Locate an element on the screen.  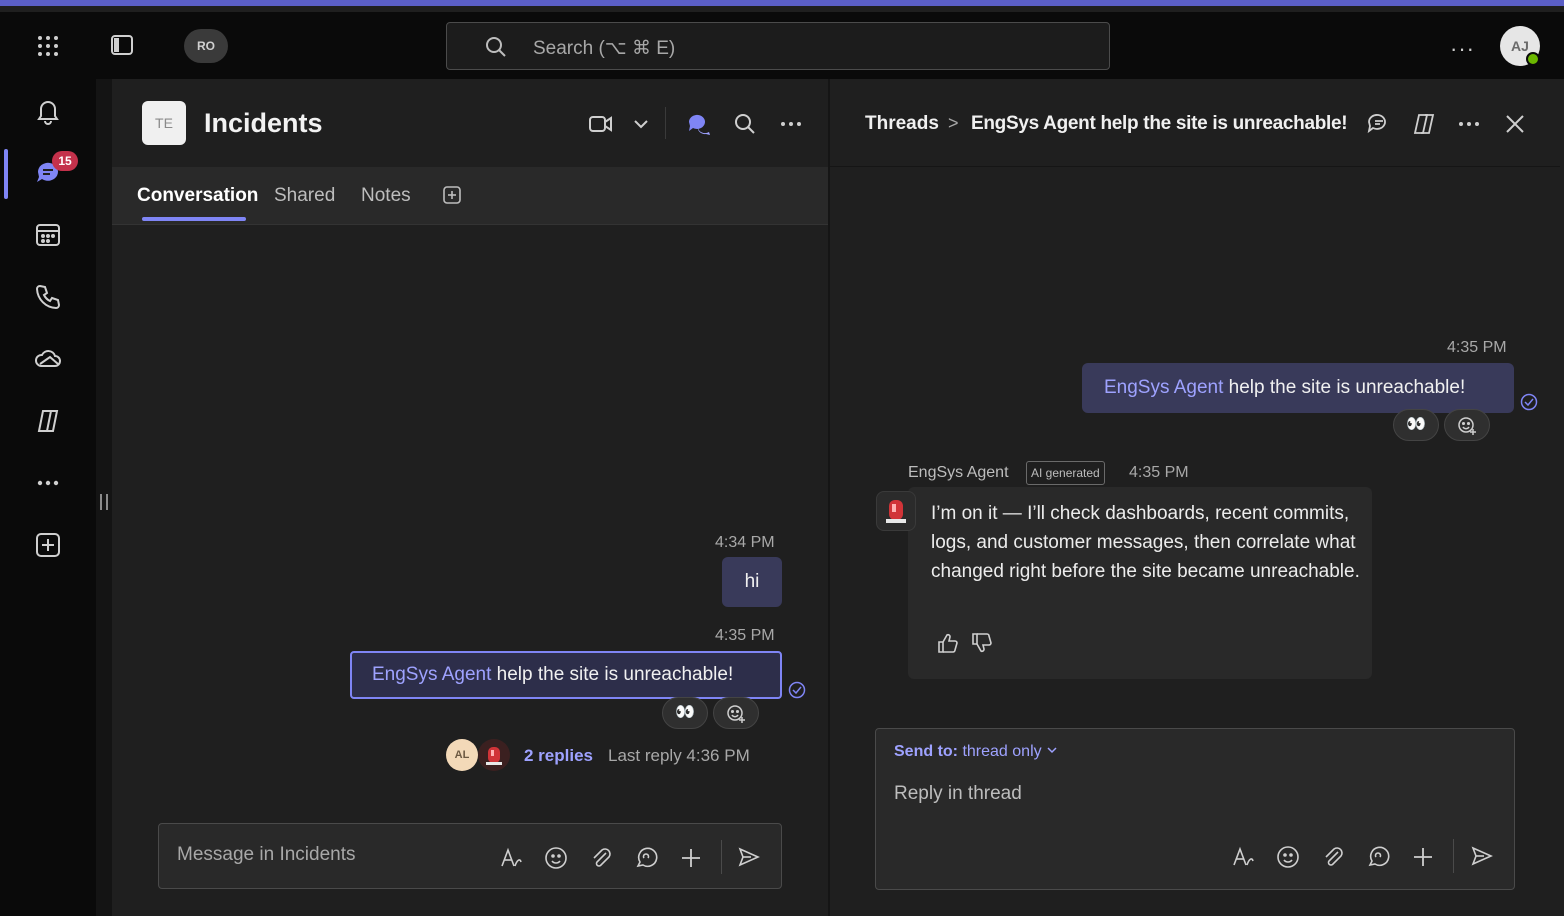
thread-chat-icon is located at coordinates (1379, 124).